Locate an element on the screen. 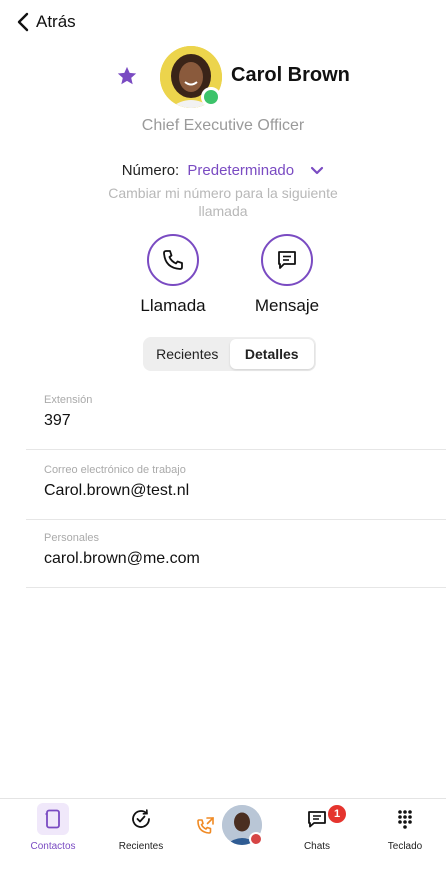  keypad-icon is located at coordinates (405, 819).